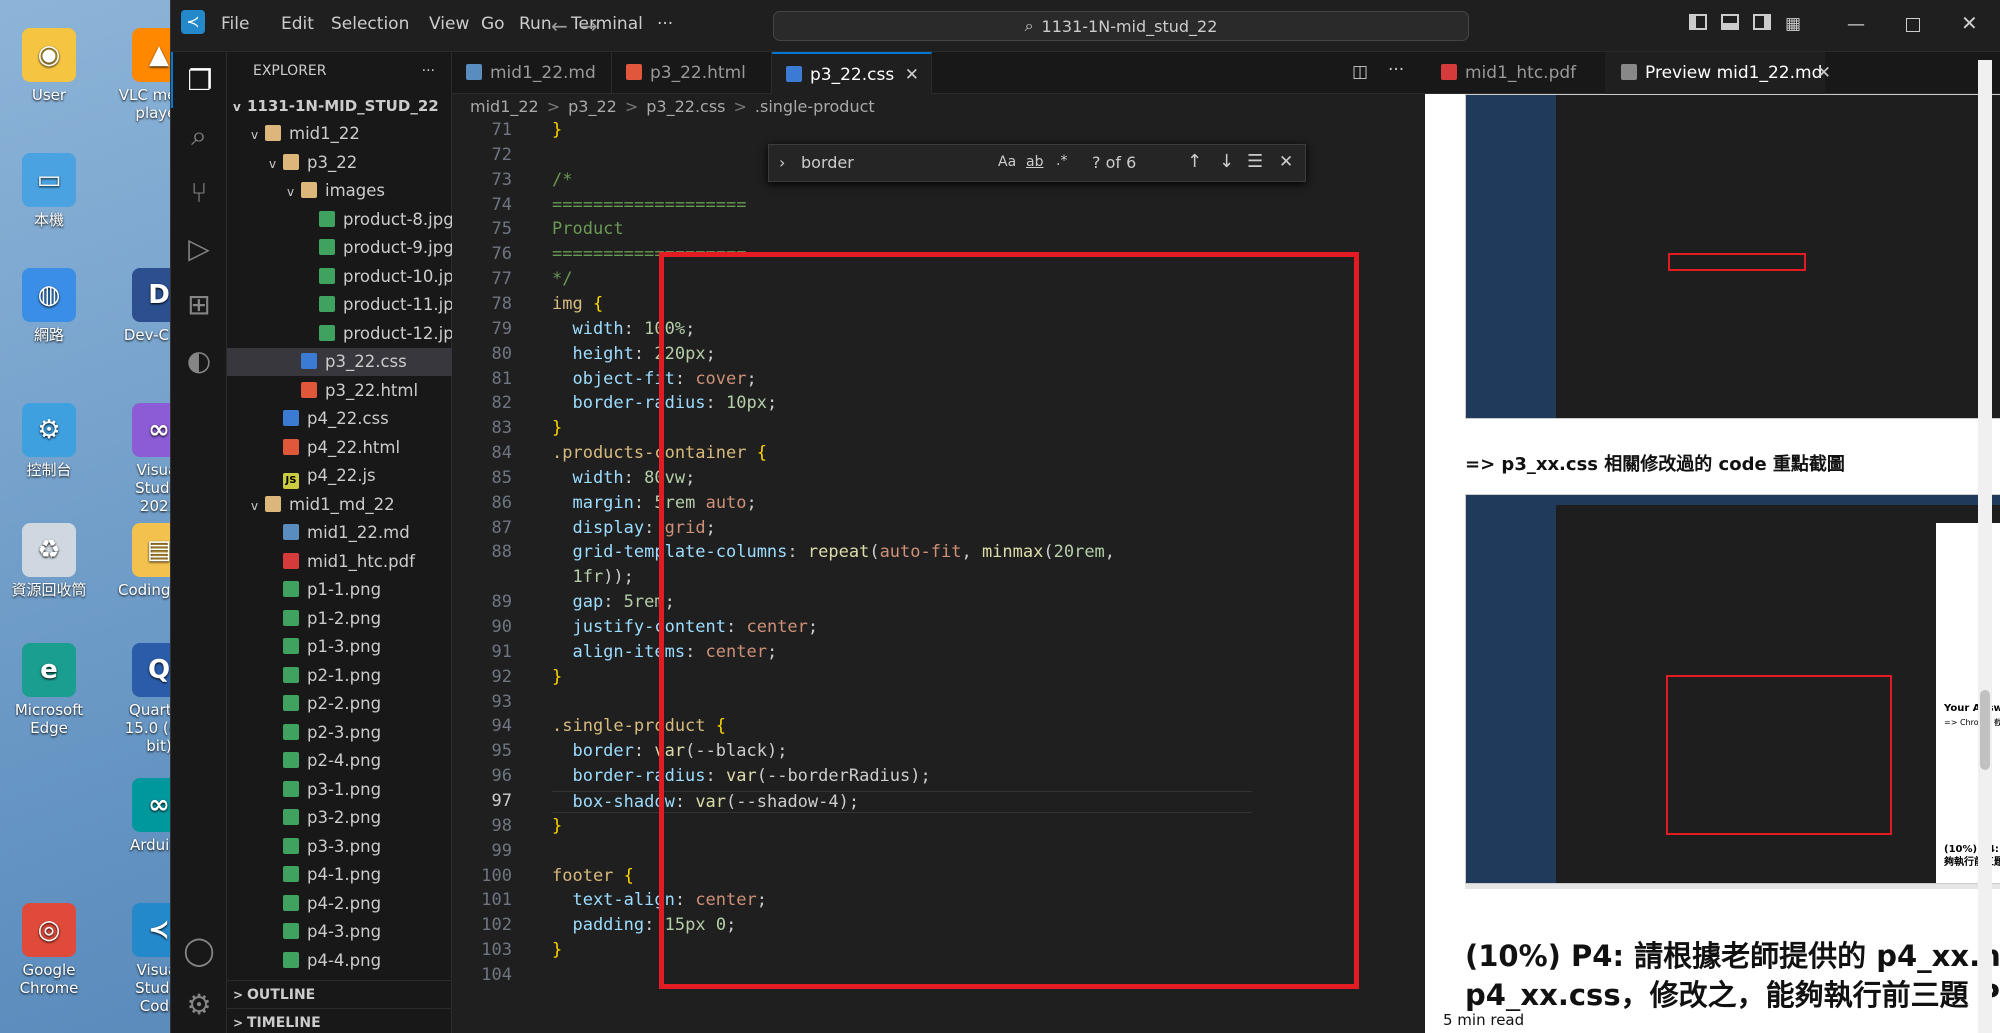 This screenshot has height=1033, width=2000. I want to click on file-item: product-12.jpg, so click(345, 334).